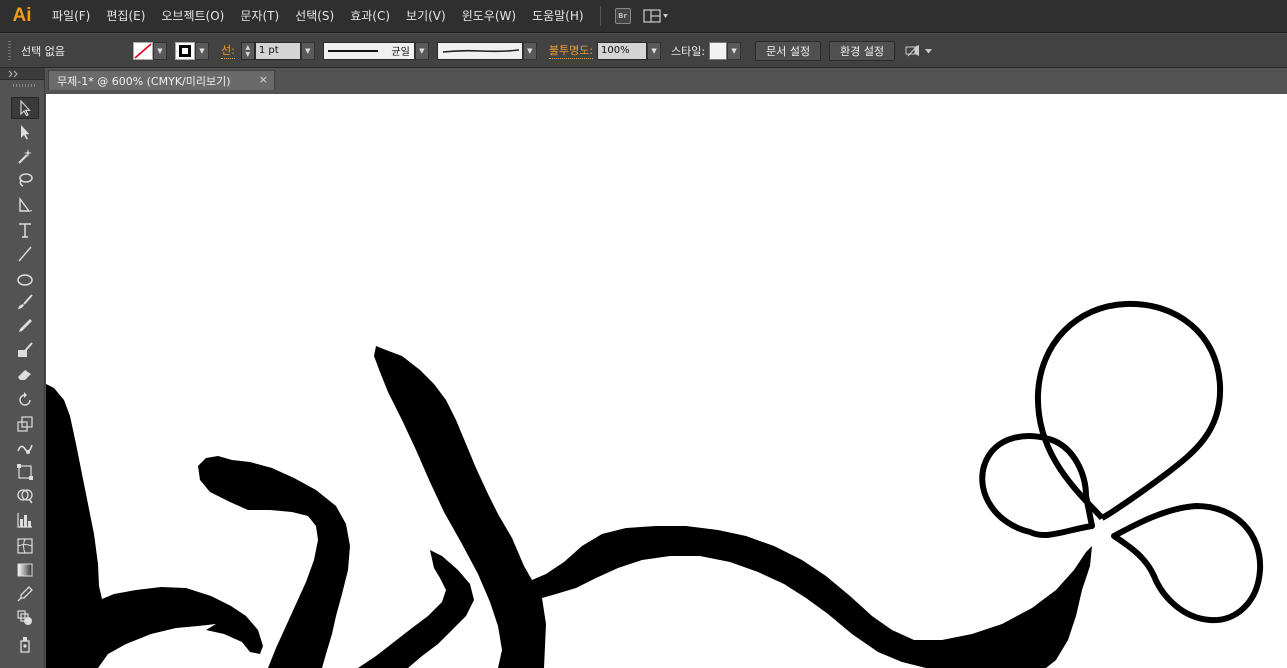 The height and width of the screenshot is (668, 1287). I want to click on graphic-style-control: ▼, so click(725, 50).